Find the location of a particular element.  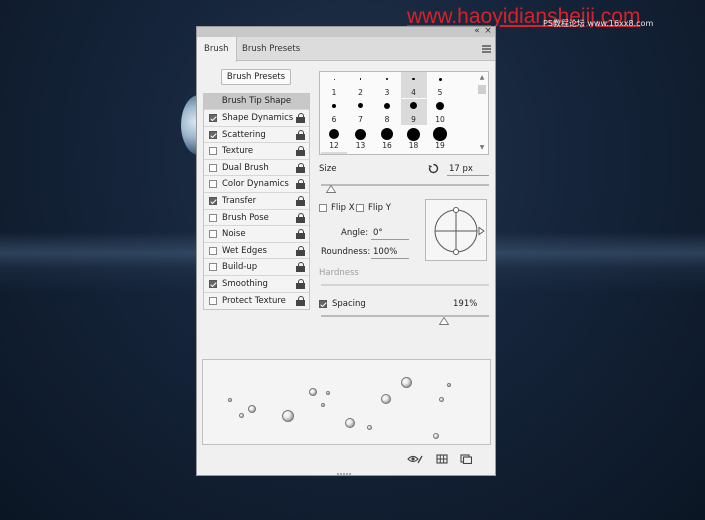

scattering-checkbox is located at coordinates (213, 134).